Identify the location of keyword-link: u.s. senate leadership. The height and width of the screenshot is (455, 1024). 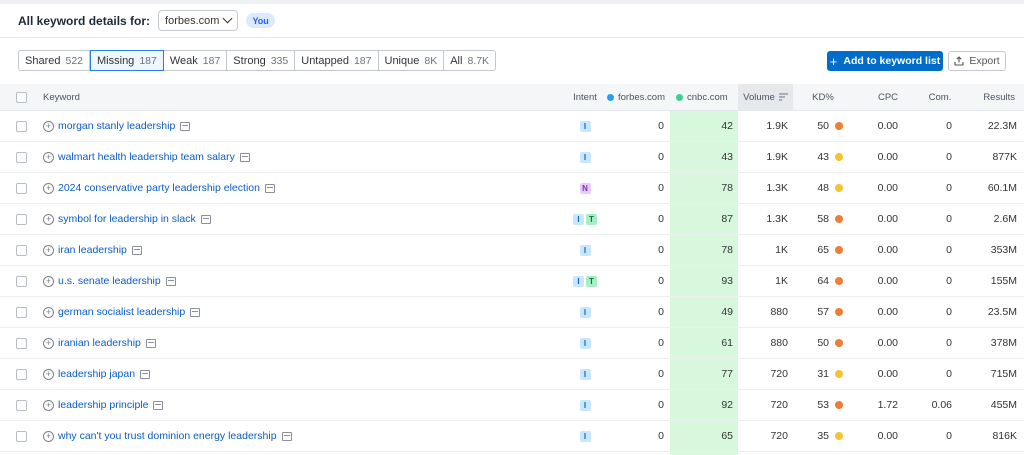
(109, 281).